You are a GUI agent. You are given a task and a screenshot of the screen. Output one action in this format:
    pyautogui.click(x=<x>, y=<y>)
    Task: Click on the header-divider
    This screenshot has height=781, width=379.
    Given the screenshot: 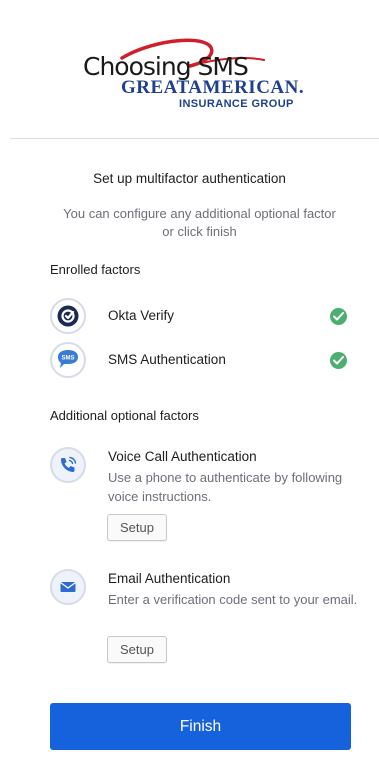 What is the action you would take?
    pyautogui.click(x=194, y=138)
    